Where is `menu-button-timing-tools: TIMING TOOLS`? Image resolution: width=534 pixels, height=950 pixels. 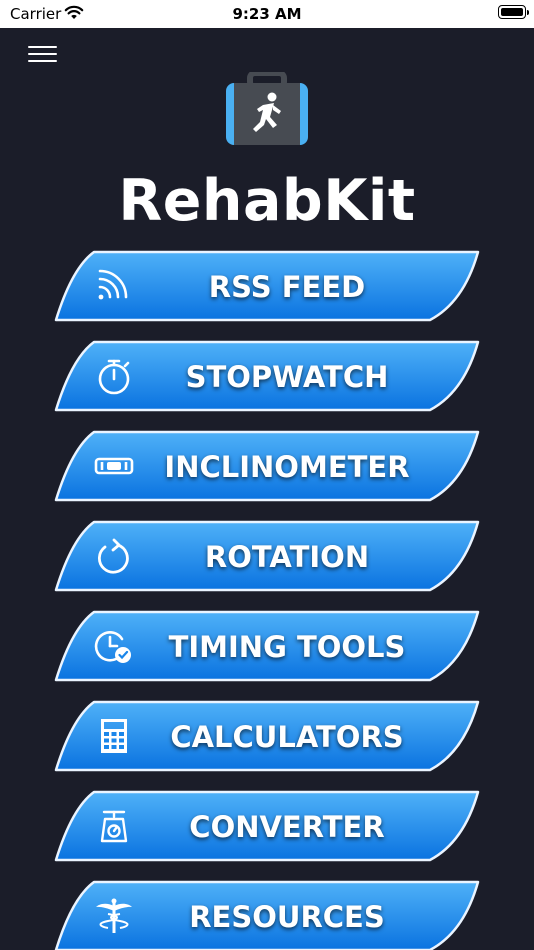 menu-button-timing-tools: TIMING TOOLS is located at coordinates (267, 646).